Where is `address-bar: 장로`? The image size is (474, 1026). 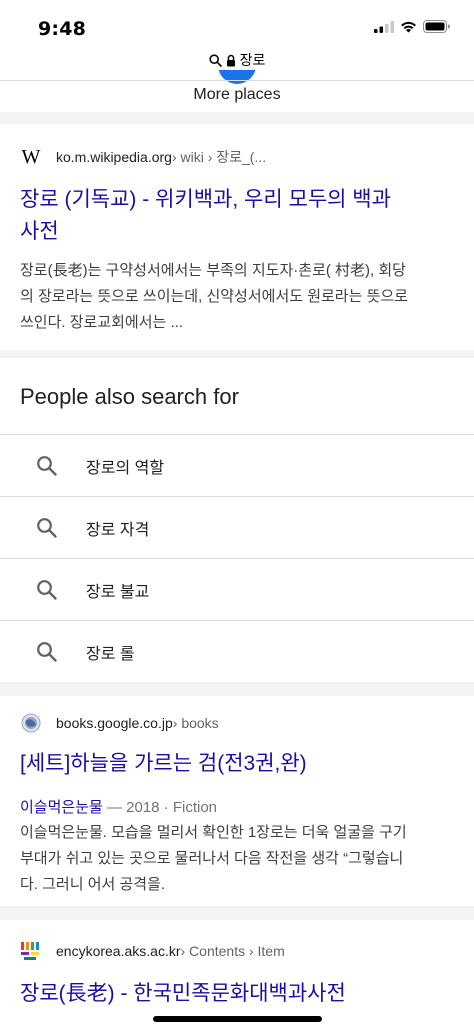 address-bar: 장로 is located at coordinates (237, 60).